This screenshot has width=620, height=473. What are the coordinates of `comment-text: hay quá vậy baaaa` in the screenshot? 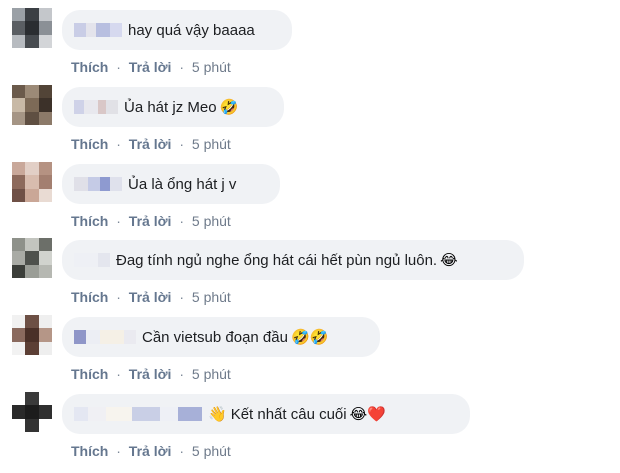 It's located at (191, 30).